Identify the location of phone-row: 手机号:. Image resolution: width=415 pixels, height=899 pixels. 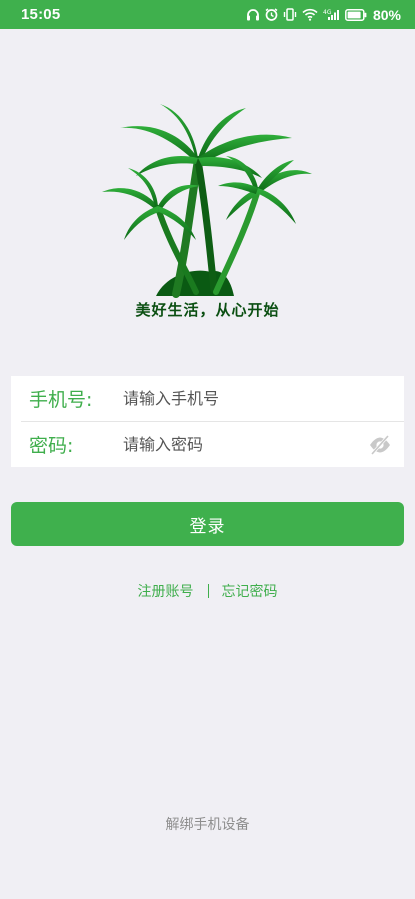
(207, 398).